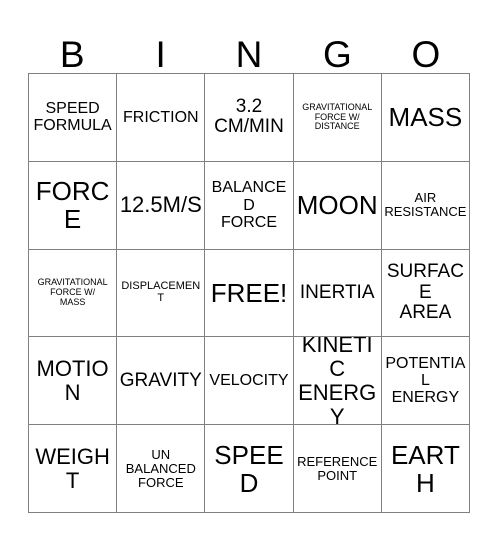  I want to click on bingo-header-letter-n: N, so click(249, 54).